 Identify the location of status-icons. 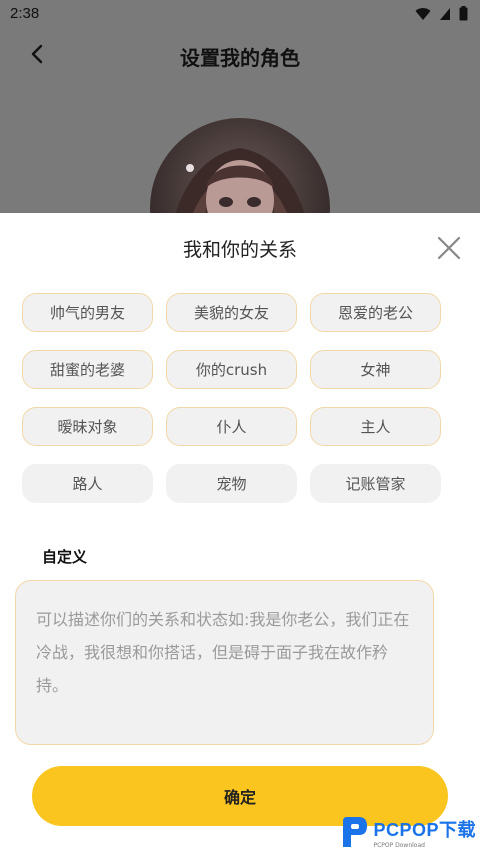
(441, 13).